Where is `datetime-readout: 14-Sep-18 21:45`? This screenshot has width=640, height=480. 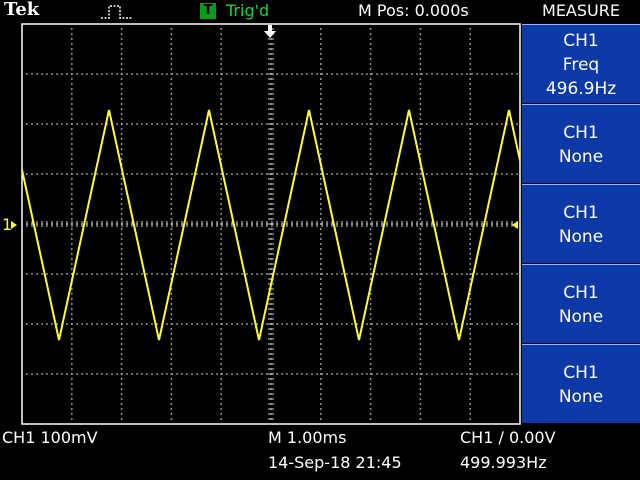
datetime-readout: 14-Sep-18 21:45 is located at coordinates (335, 462).